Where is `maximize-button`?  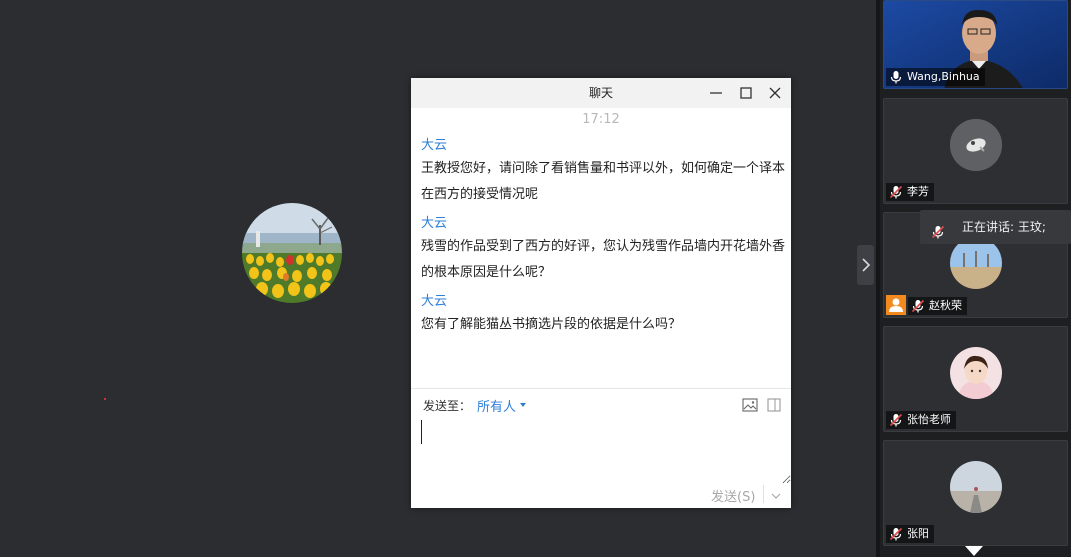 maximize-button is located at coordinates (746, 93).